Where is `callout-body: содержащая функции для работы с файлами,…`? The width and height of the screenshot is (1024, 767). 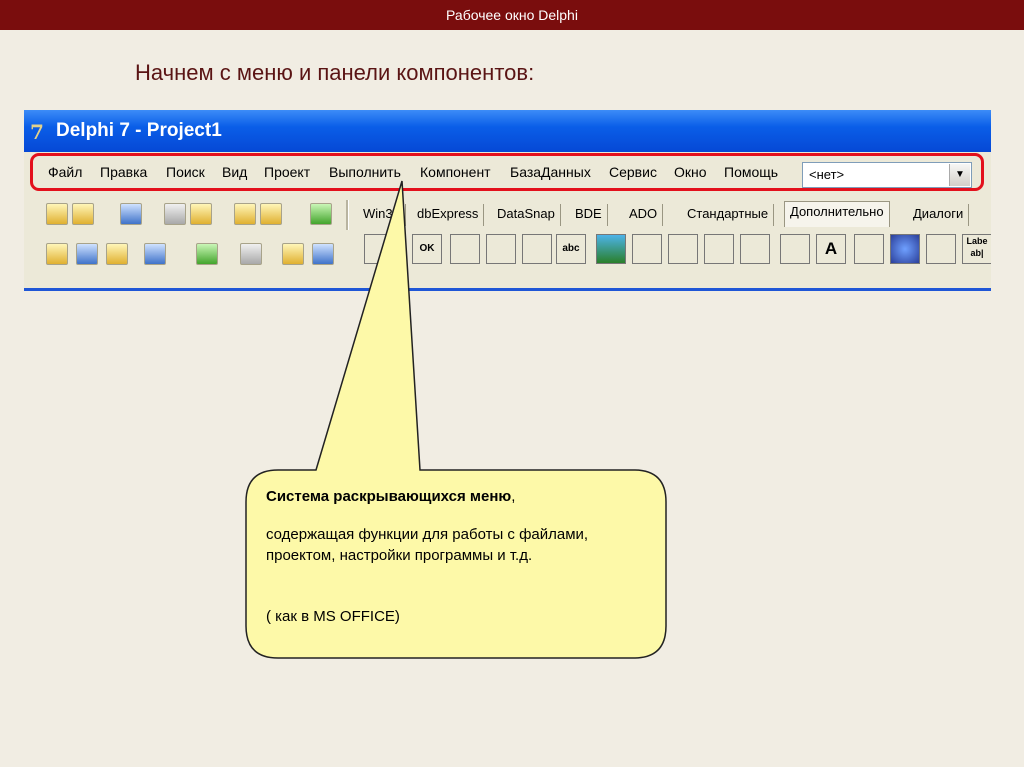 callout-body: содержащая функции для работы с файлами,… is located at coordinates (427, 545).